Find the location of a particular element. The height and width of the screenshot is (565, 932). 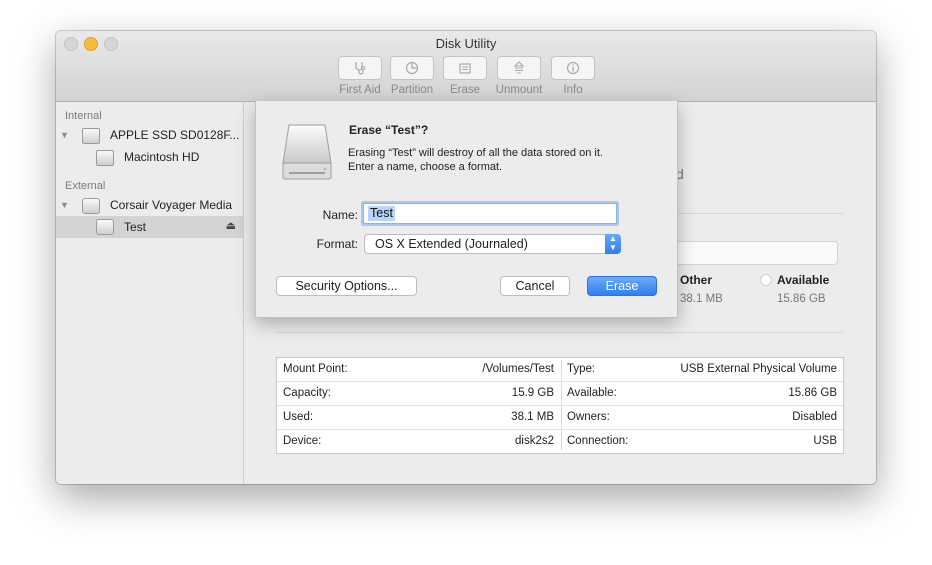

name-label: Name: is located at coordinates (340, 215).